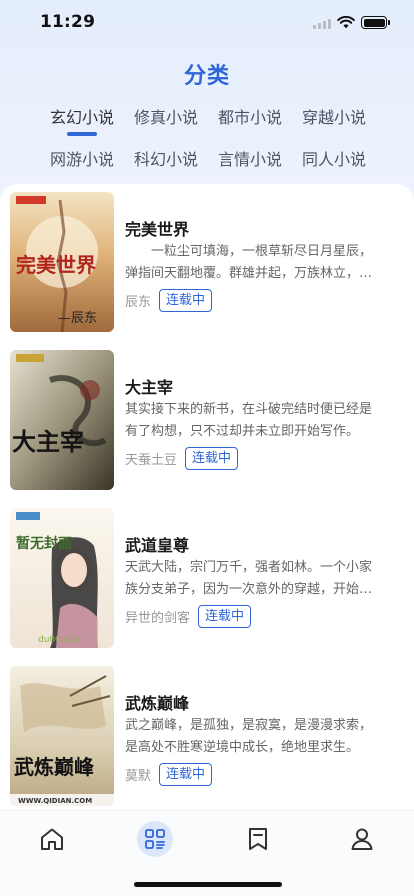 The width and height of the screenshot is (414, 896). I want to click on category-tab-label: 穿越小说, so click(333, 117).